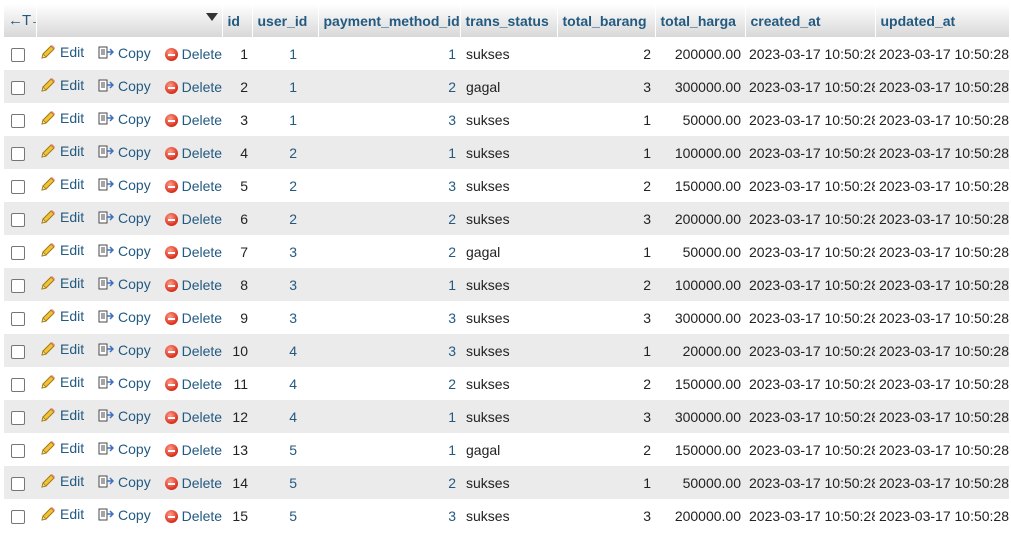 This screenshot has width=1011, height=533. What do you see at coordinates (285, 20) in the screenshot?
I see `column-header-user-id: user_id` at bounding box center [285, 20].